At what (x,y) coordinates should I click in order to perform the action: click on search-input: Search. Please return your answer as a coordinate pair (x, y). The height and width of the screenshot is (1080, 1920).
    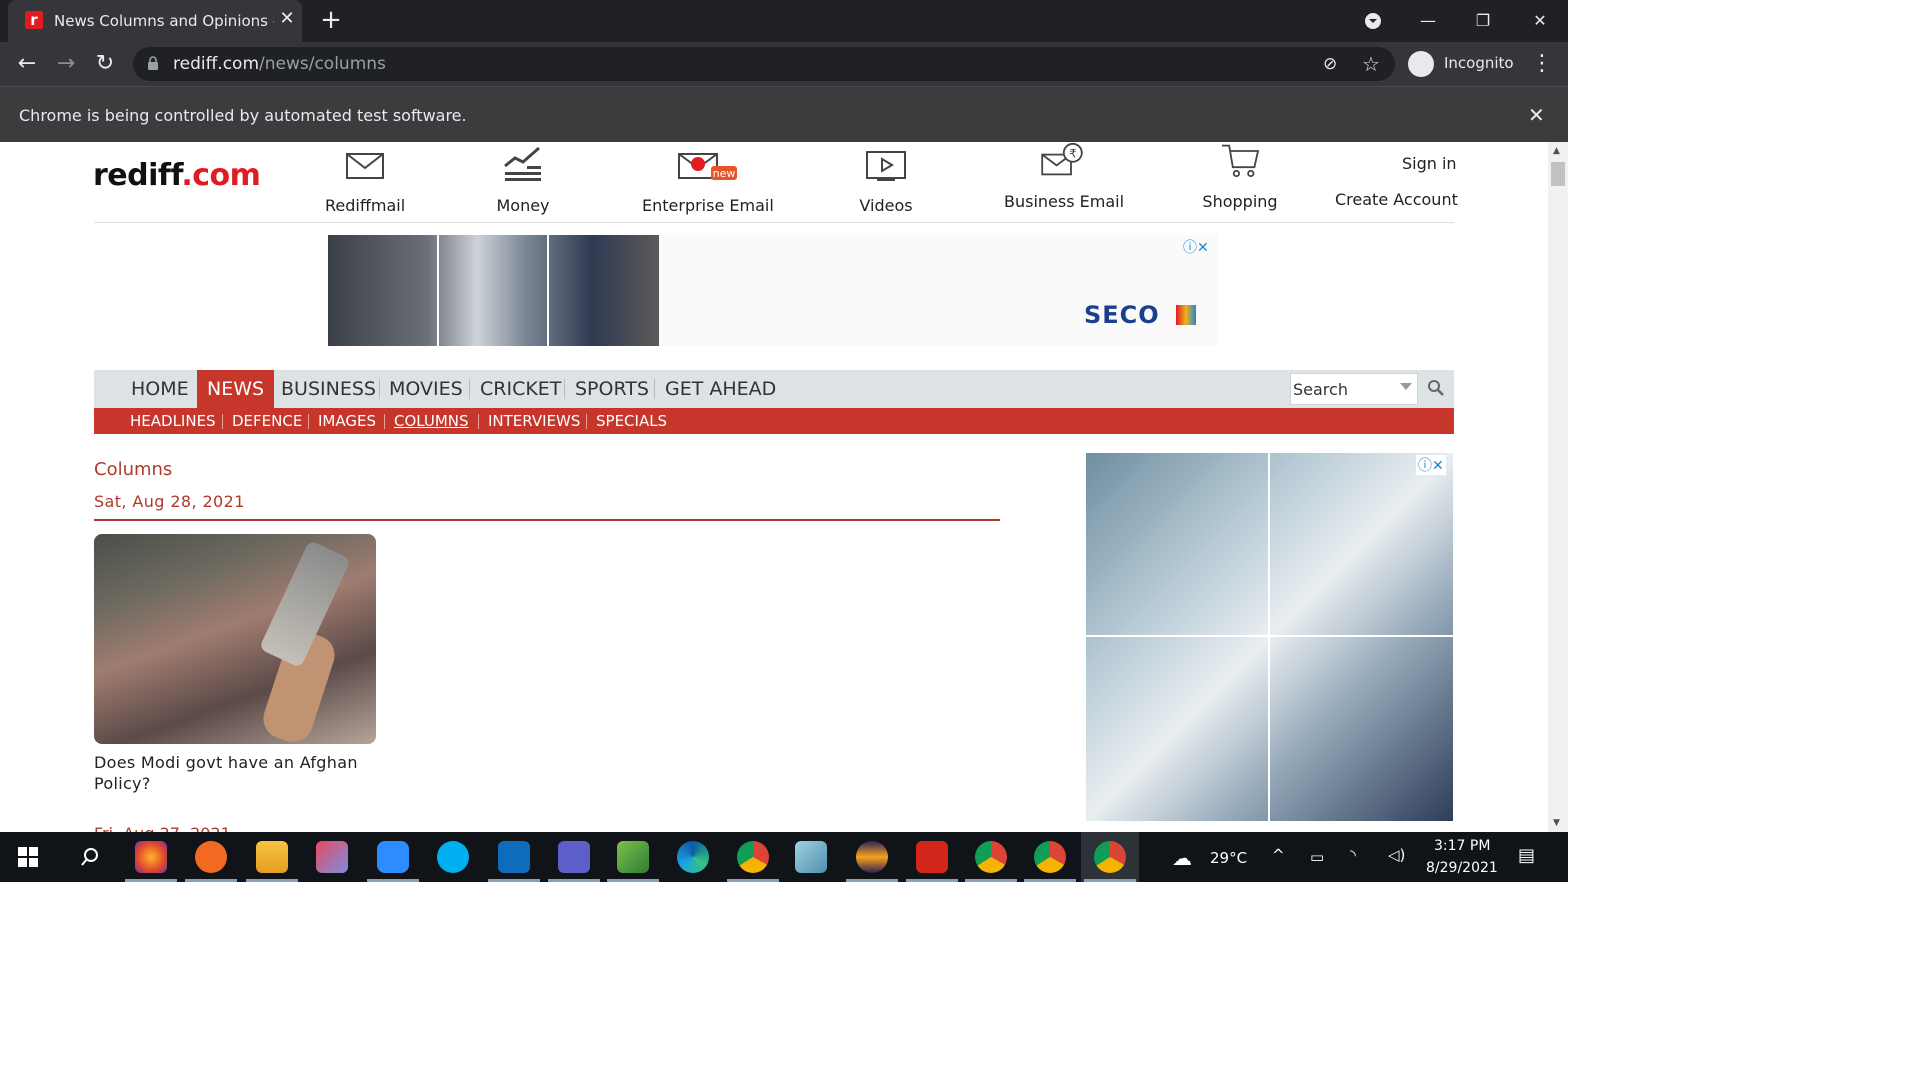
    Looking at the image, I should click on (1354, 389).